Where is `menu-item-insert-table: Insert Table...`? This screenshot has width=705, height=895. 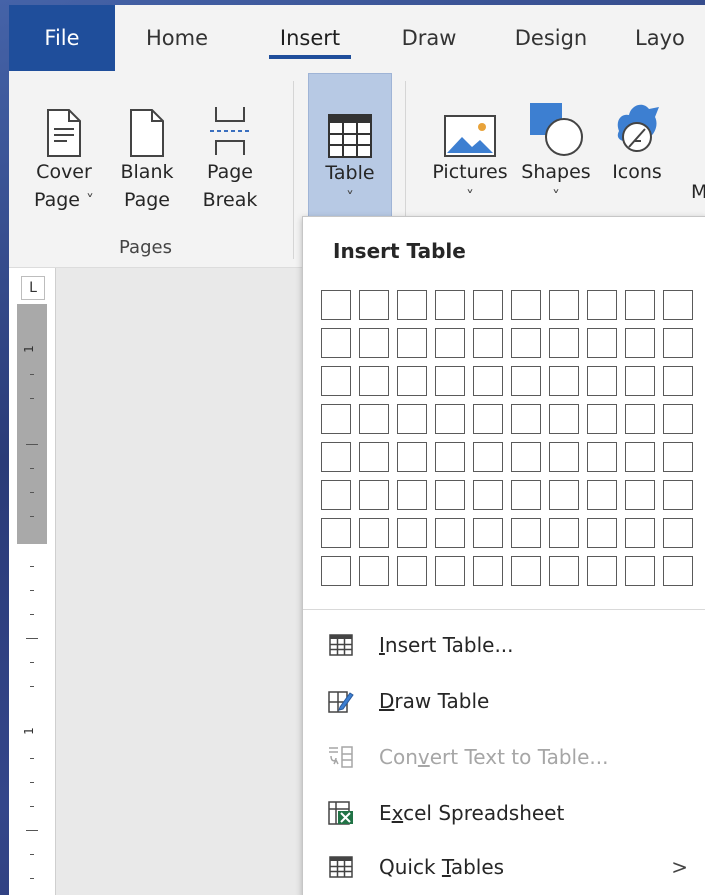 menu-item-insert-table: Insert Table... is located at coordinates (504, 645).